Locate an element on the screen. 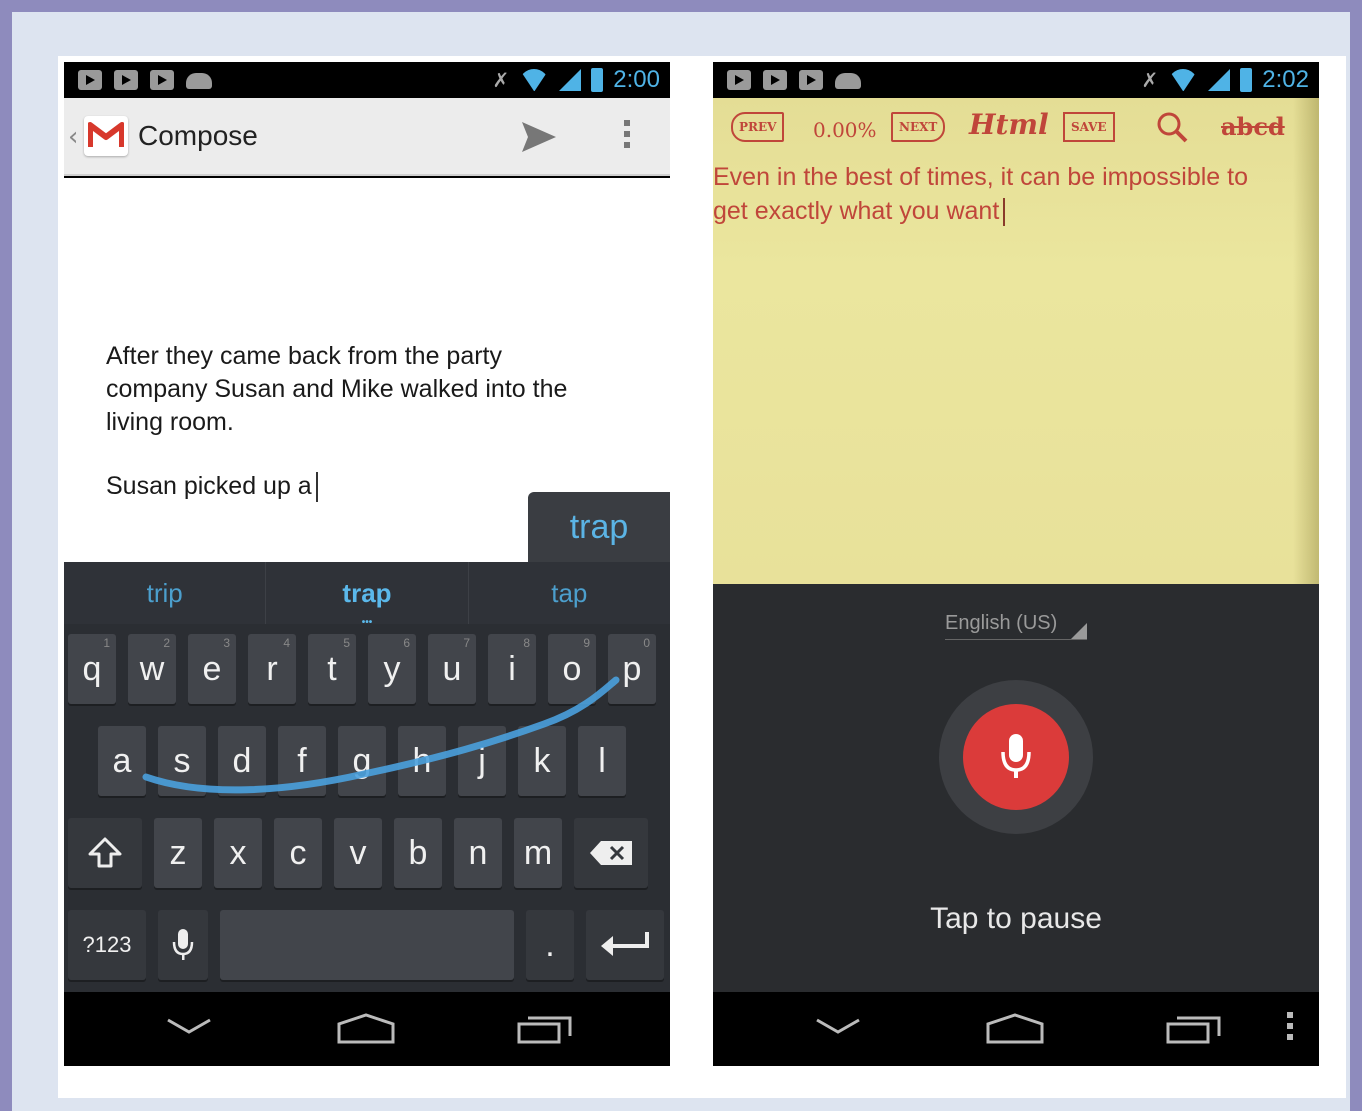 Image resolution: width=1362 pixels, height=1111 pixels. key-label: u is located at coordinates (452, 669).